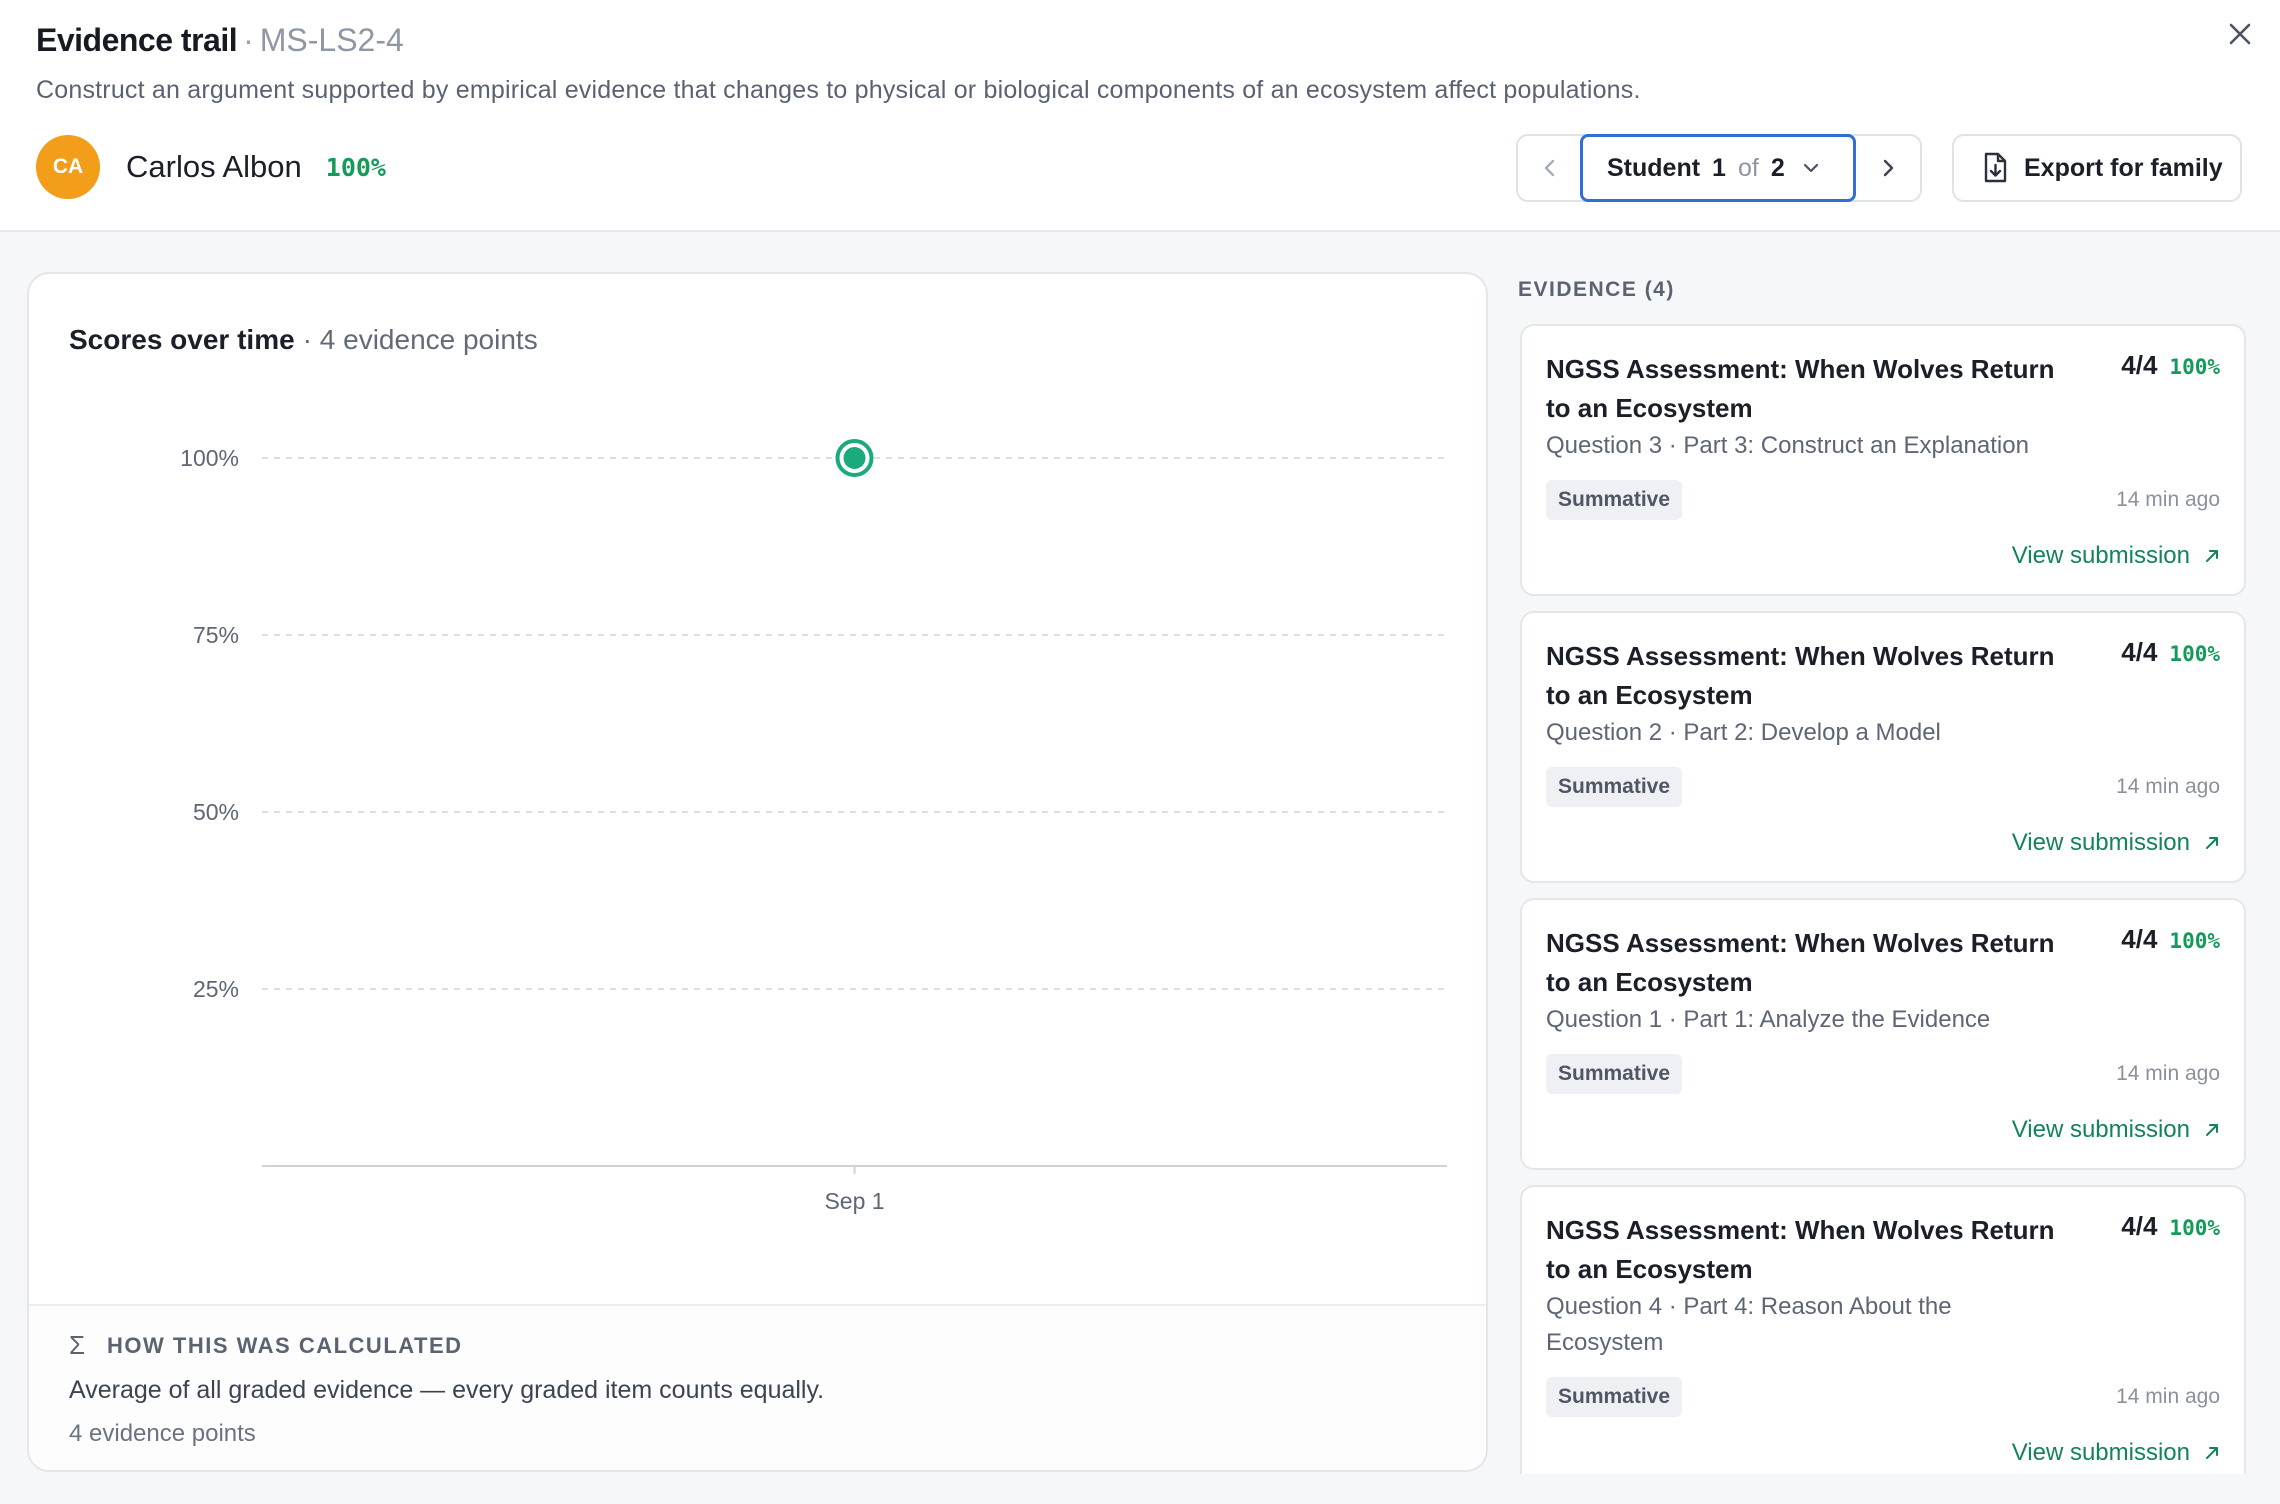 Image resolution: width=2280 pixels, height=1504 pixels. What do you see at coordinates (68, 167) in the screenshot?
I see `avatar: CA` at bounding box center [68, 167].